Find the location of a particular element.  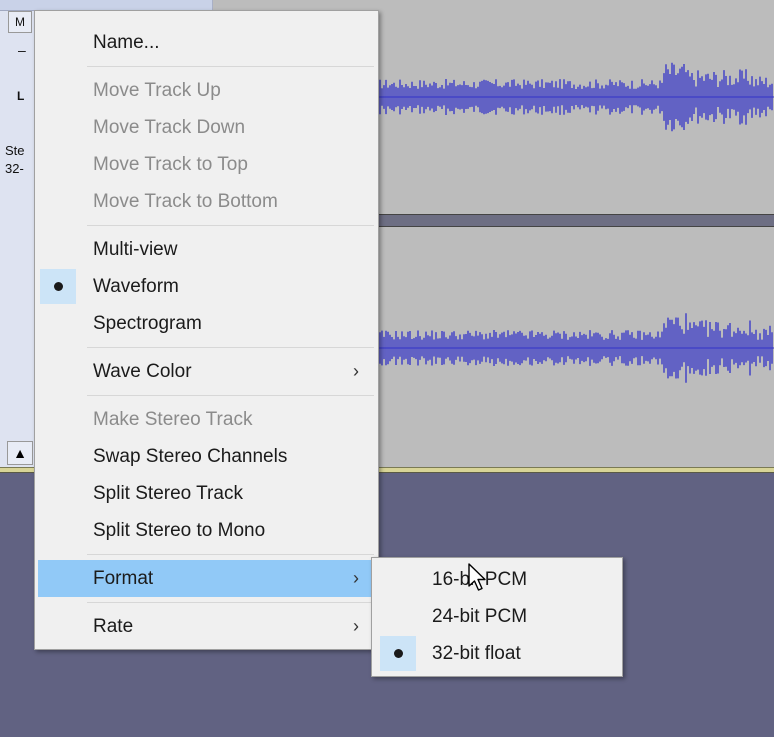

submenu-item-24-bit-pcm: 24-bit PCM is located at coordinates (497, 616).